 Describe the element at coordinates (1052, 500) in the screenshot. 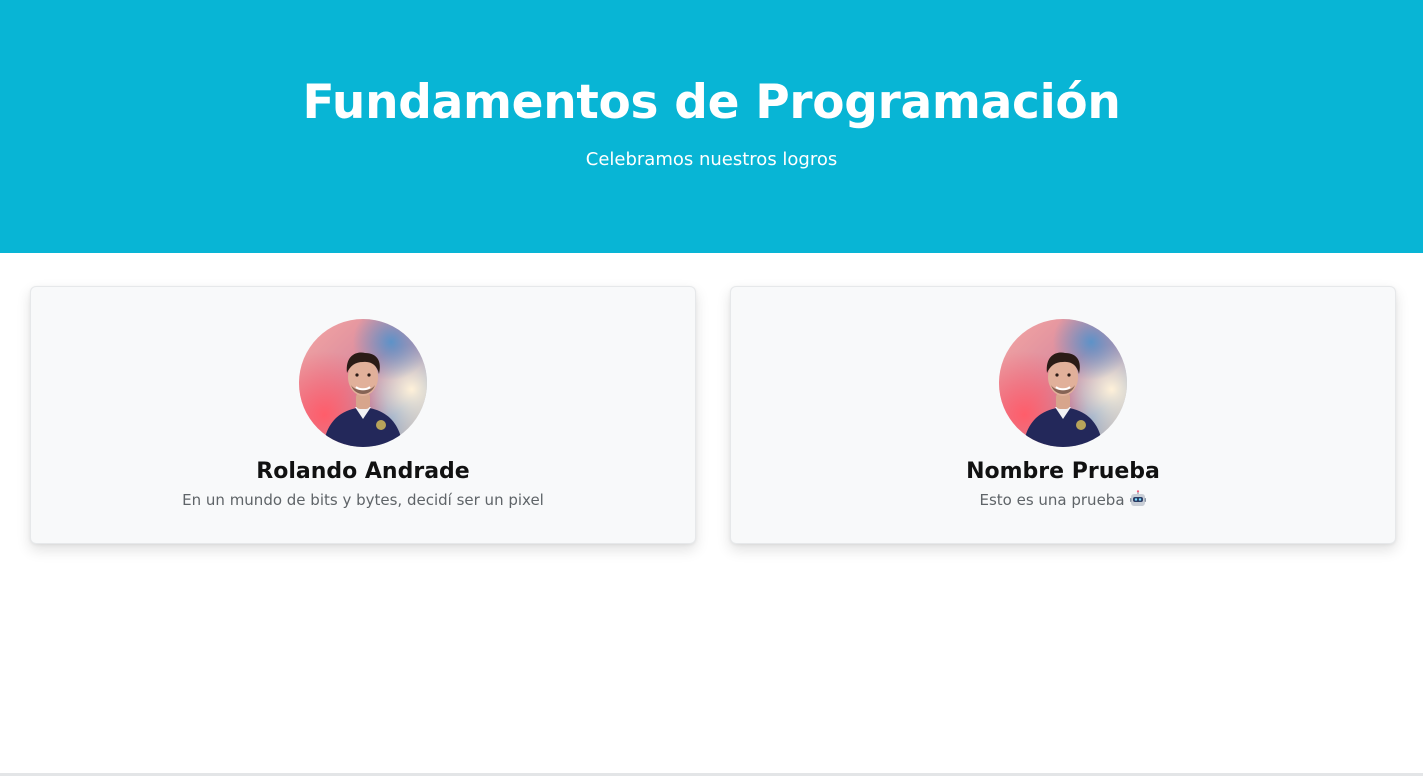

I see `student-quote-text: Esto es una prueba` at that location.